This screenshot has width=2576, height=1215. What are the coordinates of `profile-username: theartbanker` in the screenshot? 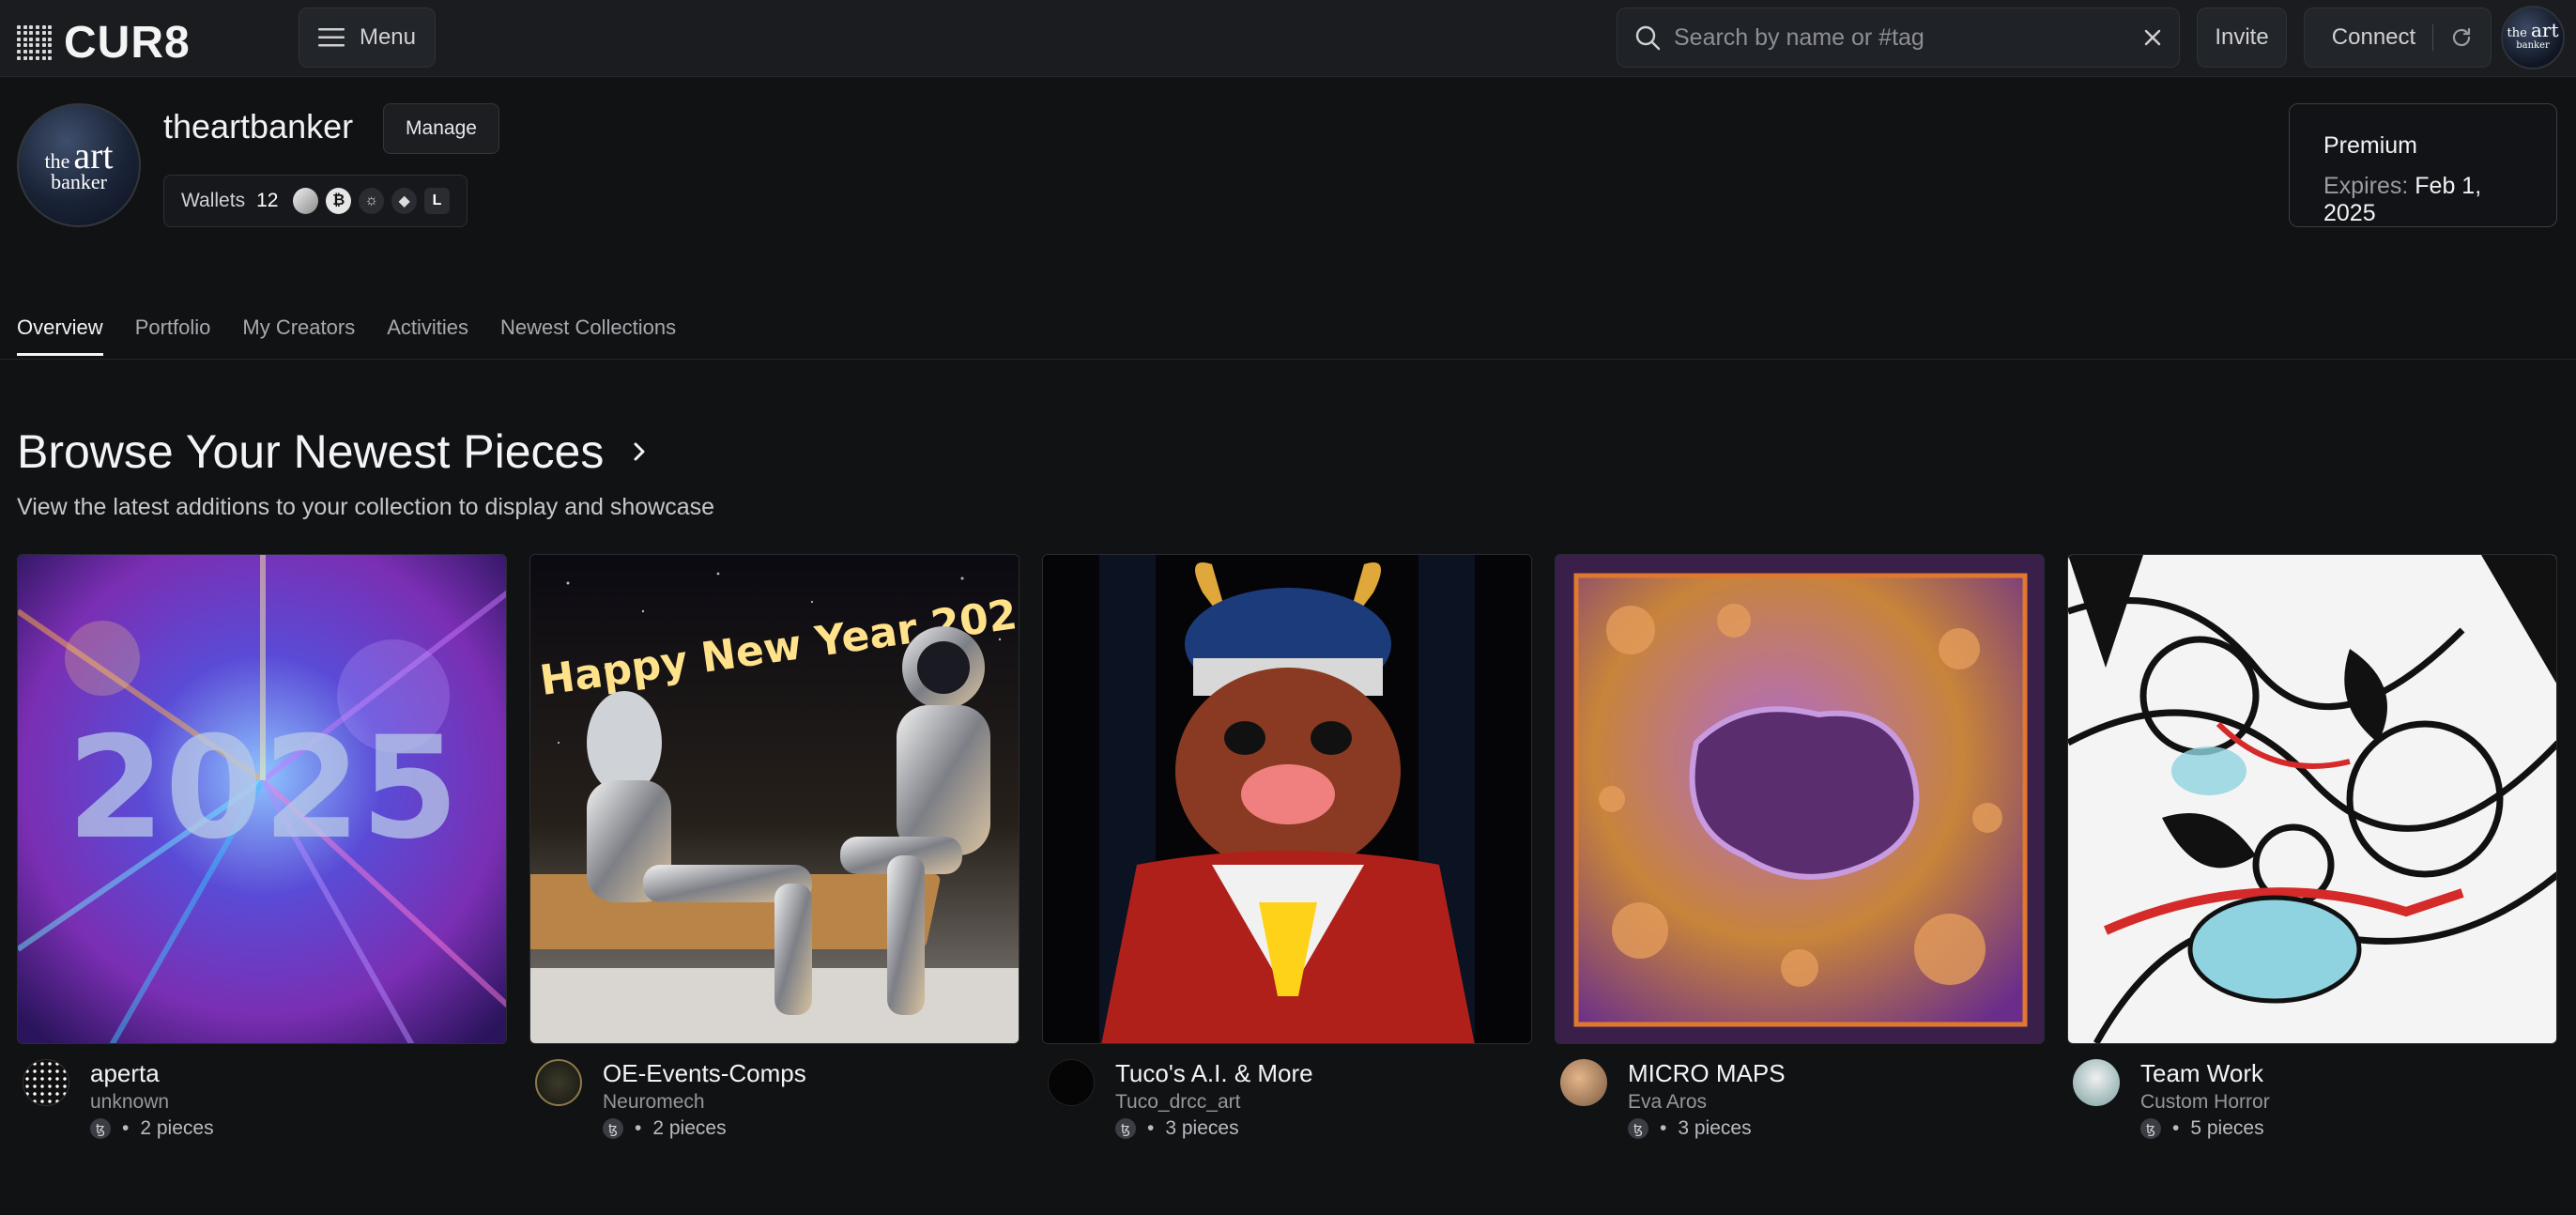 It's located at (259, 127).